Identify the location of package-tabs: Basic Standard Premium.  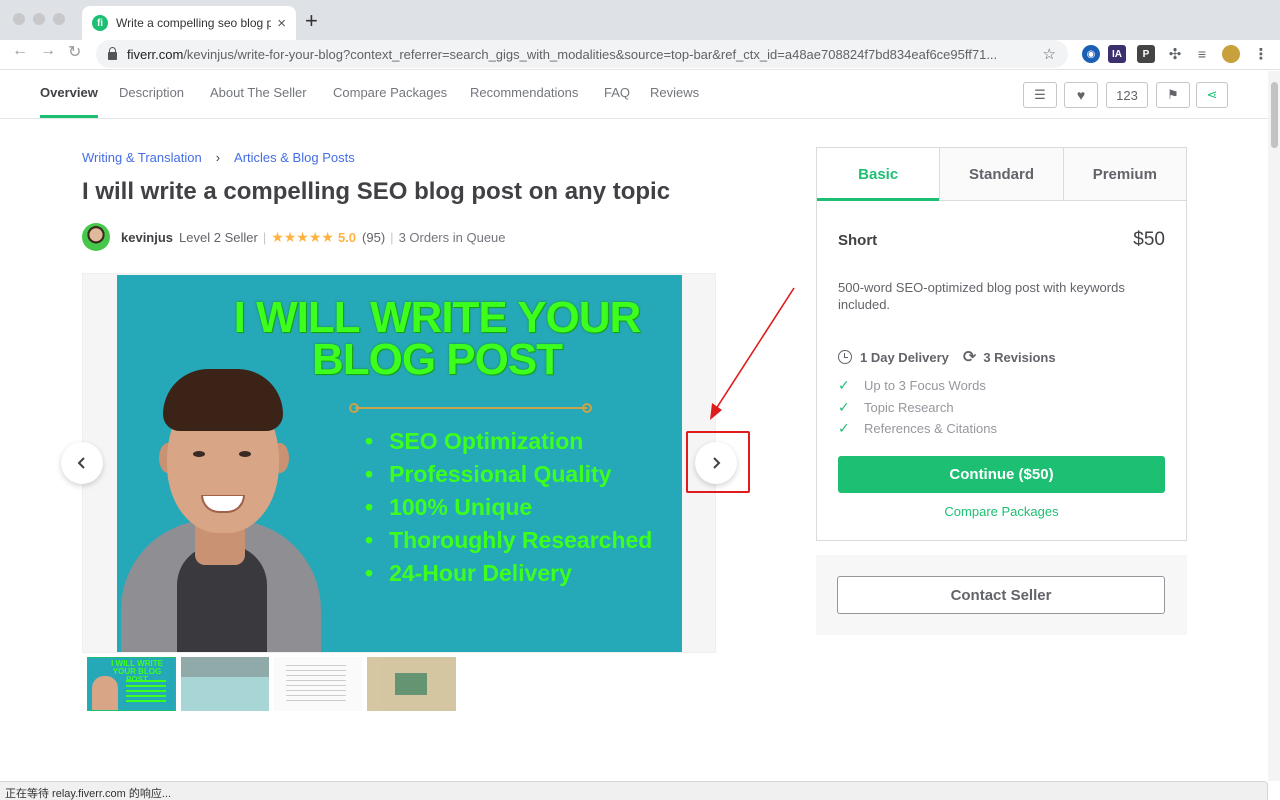
(1001, 174).